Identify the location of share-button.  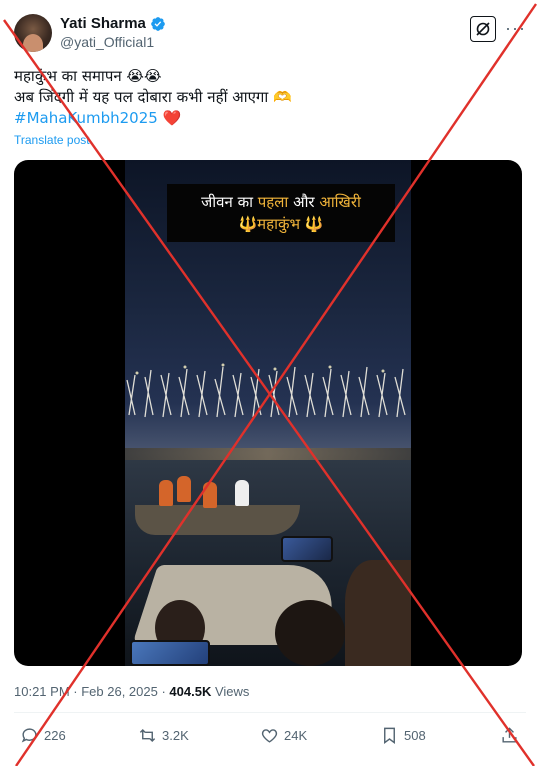
(509, 735).